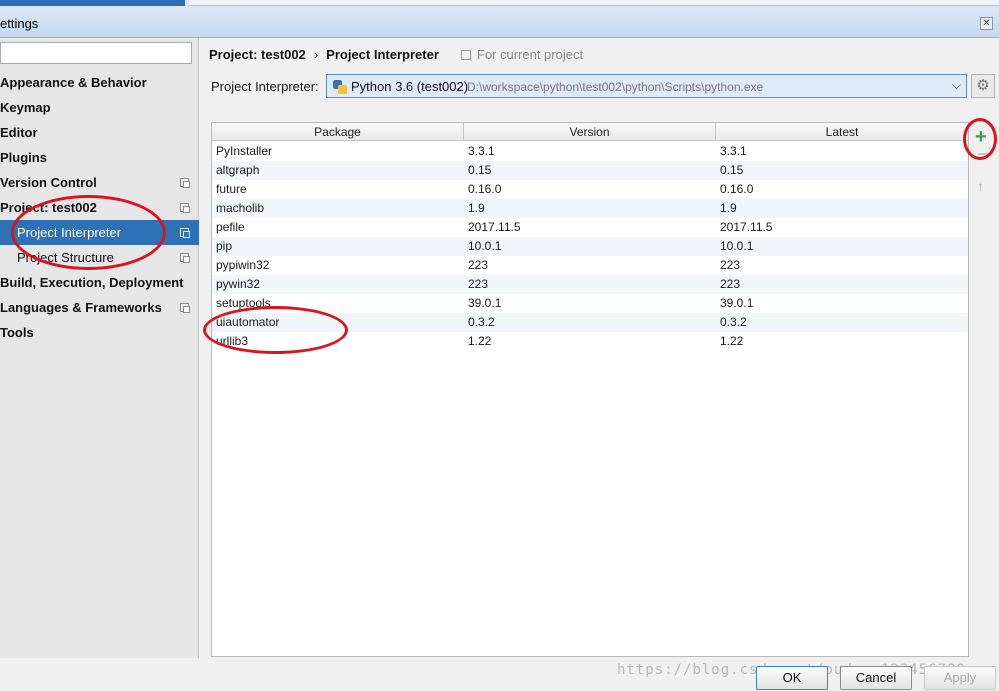  I want to click on sidebar-item-label: Version Control, so click(48, 182).